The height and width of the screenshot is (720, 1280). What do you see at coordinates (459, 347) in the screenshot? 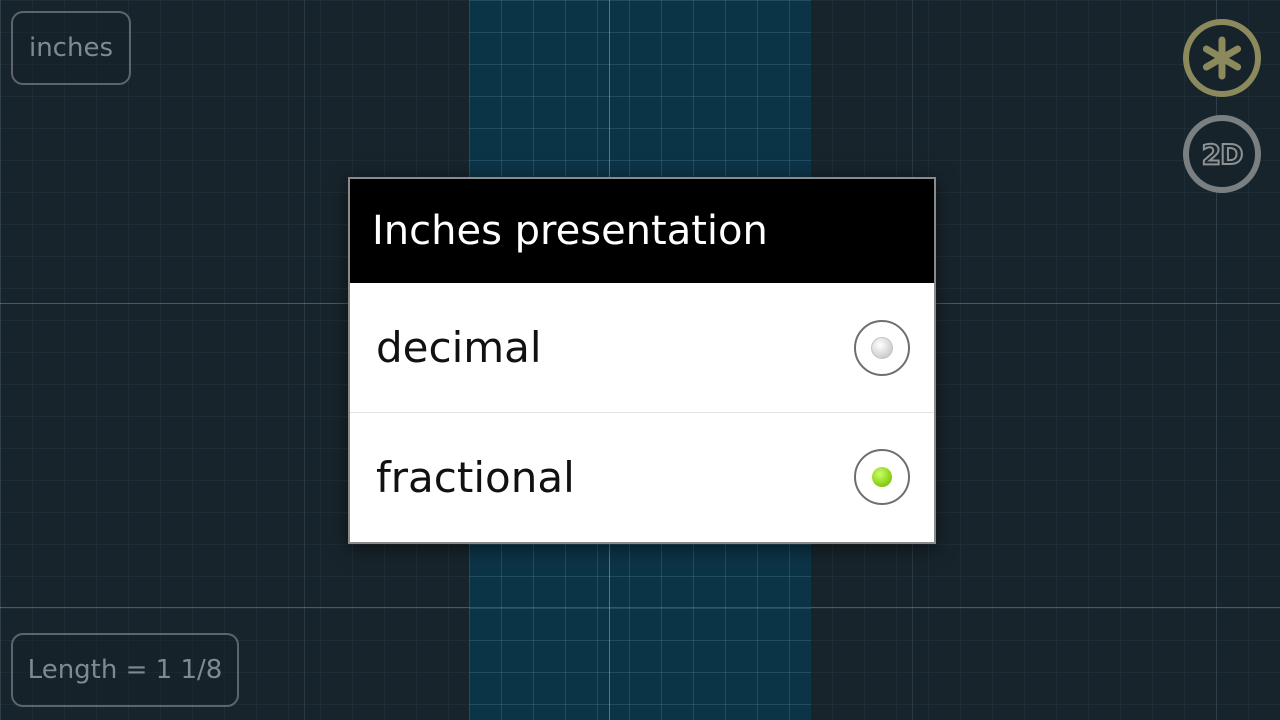
I see `option-label: decimal` at bounding box center [459, 347].